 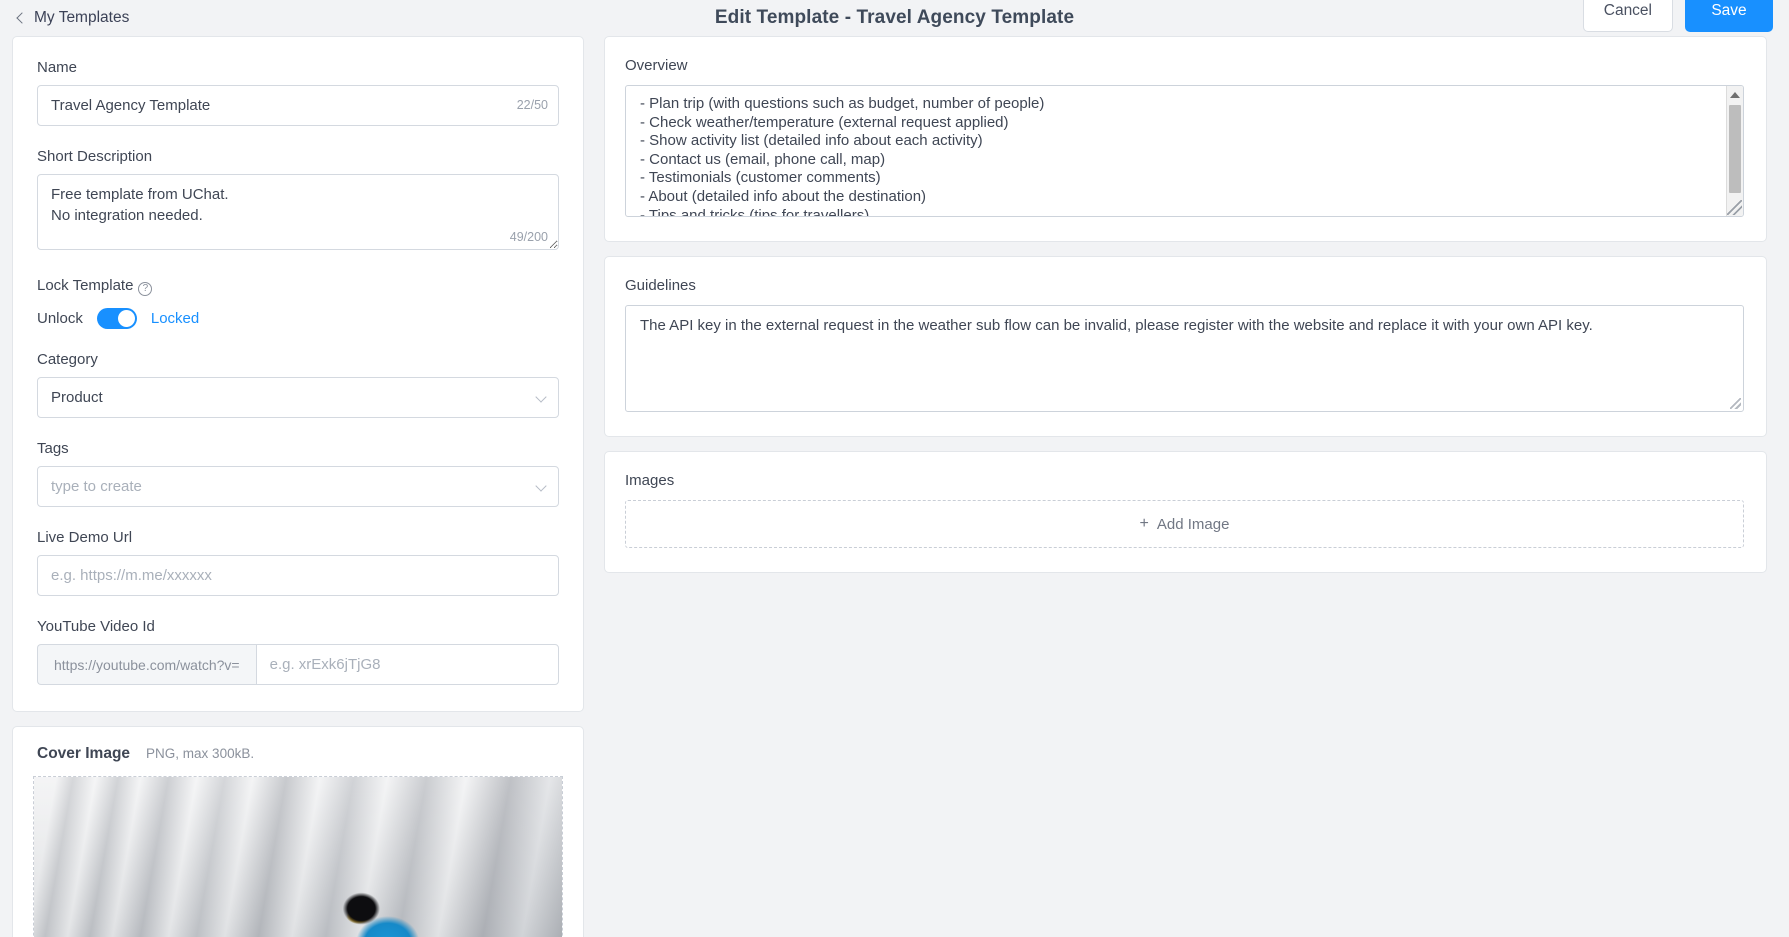 I want to click on cover-image-card: Cover Image PNG, max 300kB., so click(x=298, y=831).